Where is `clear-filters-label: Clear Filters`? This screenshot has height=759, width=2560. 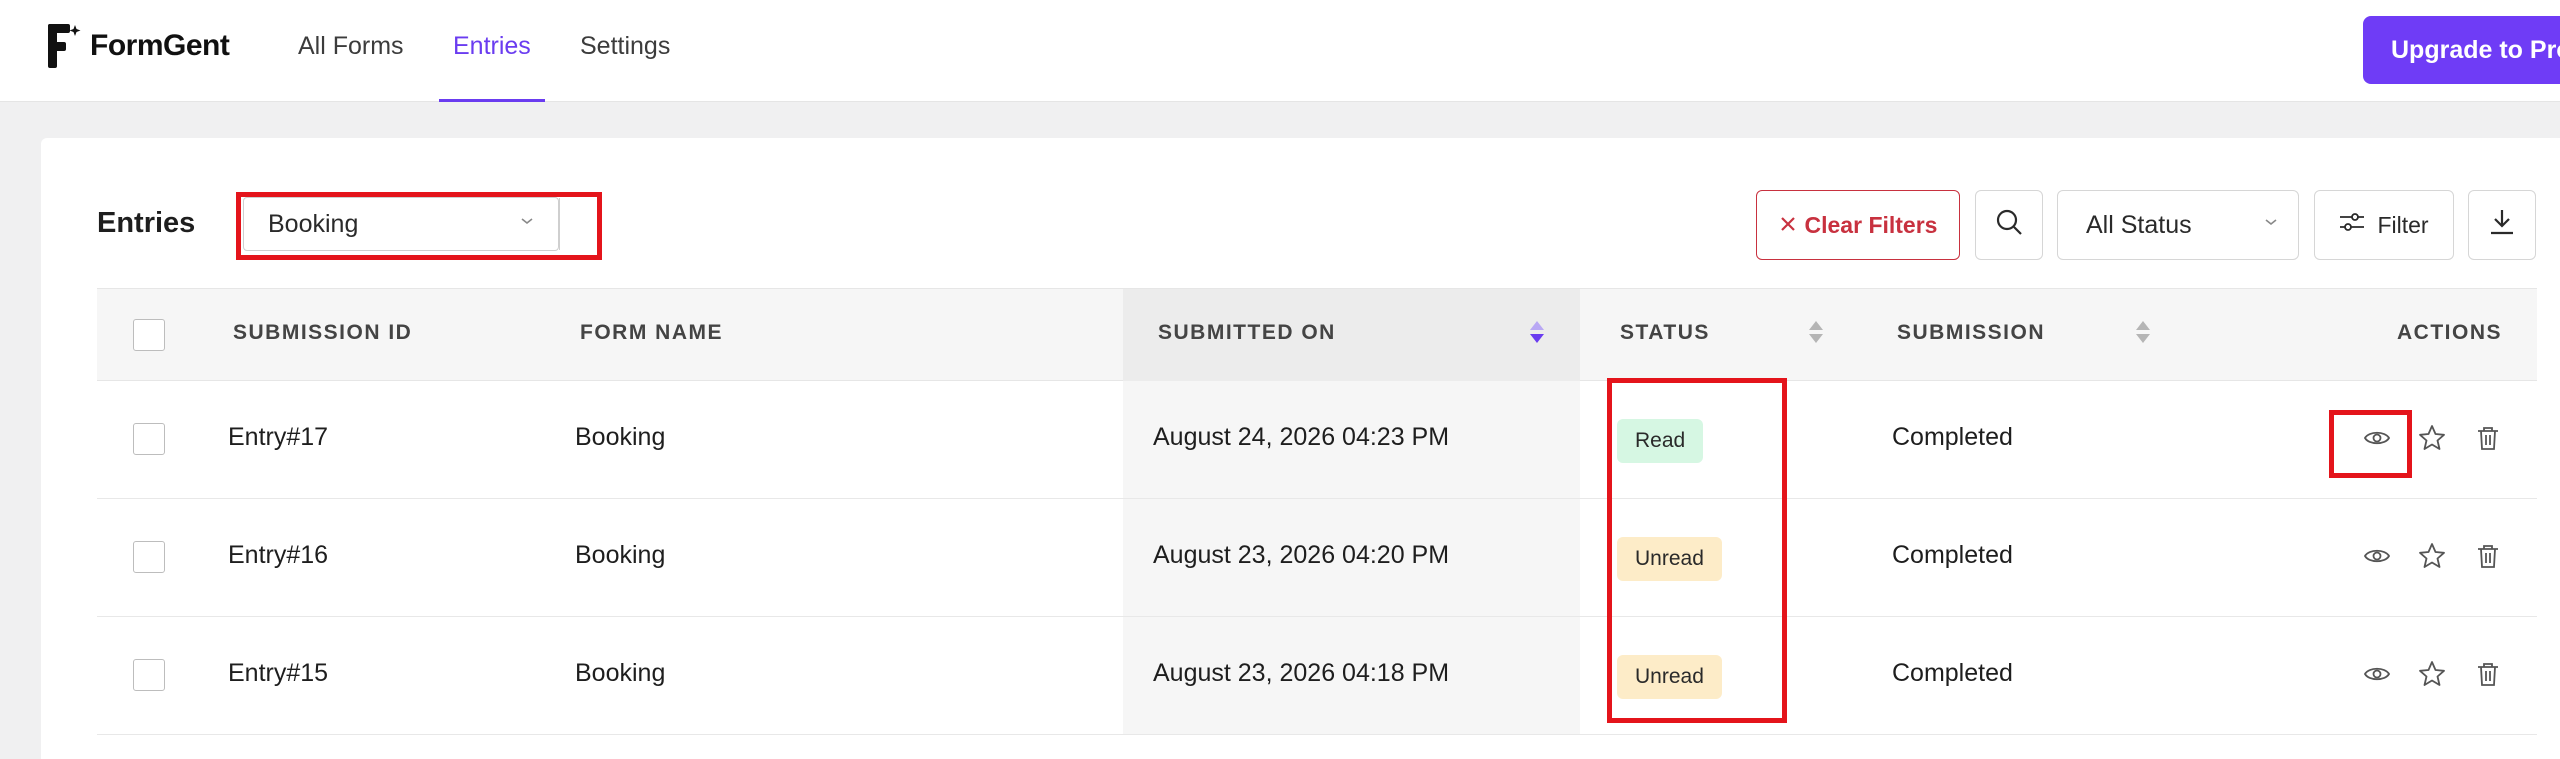 clear-filters-label: Clear Filters is located at coordinates (1871, 224).